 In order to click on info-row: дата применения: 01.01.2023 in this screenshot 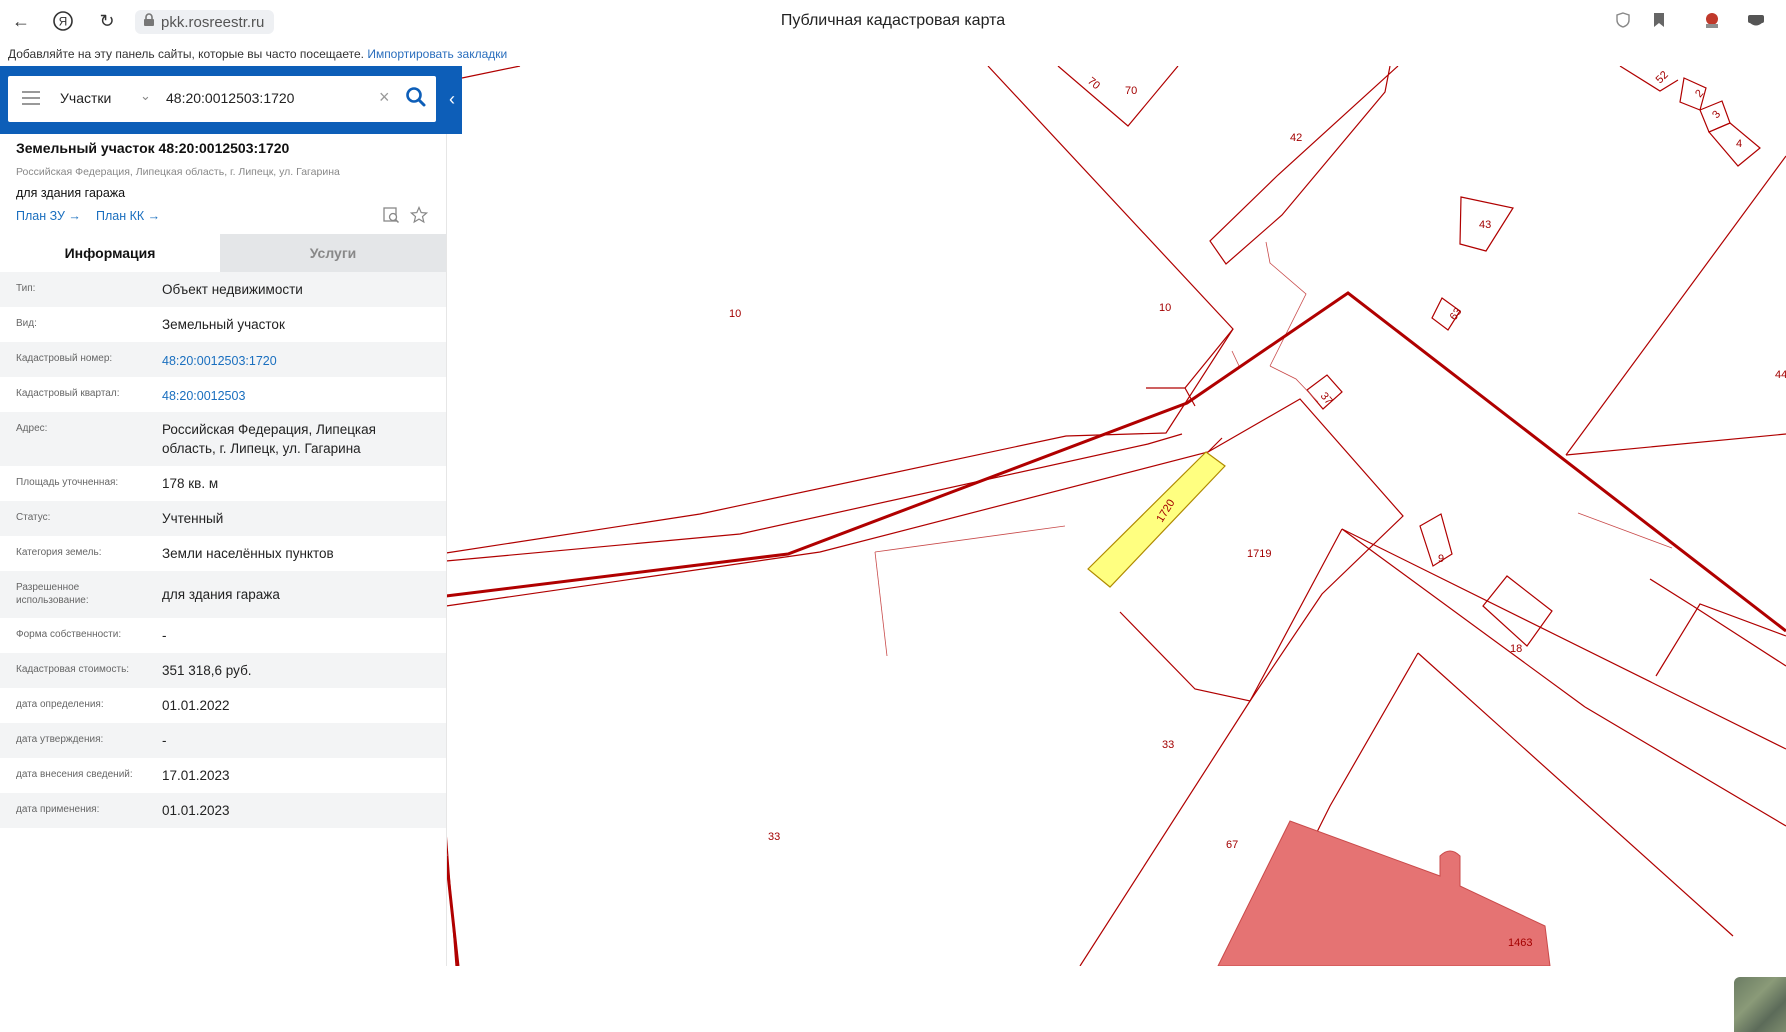, I will do `click(223, 810)`.